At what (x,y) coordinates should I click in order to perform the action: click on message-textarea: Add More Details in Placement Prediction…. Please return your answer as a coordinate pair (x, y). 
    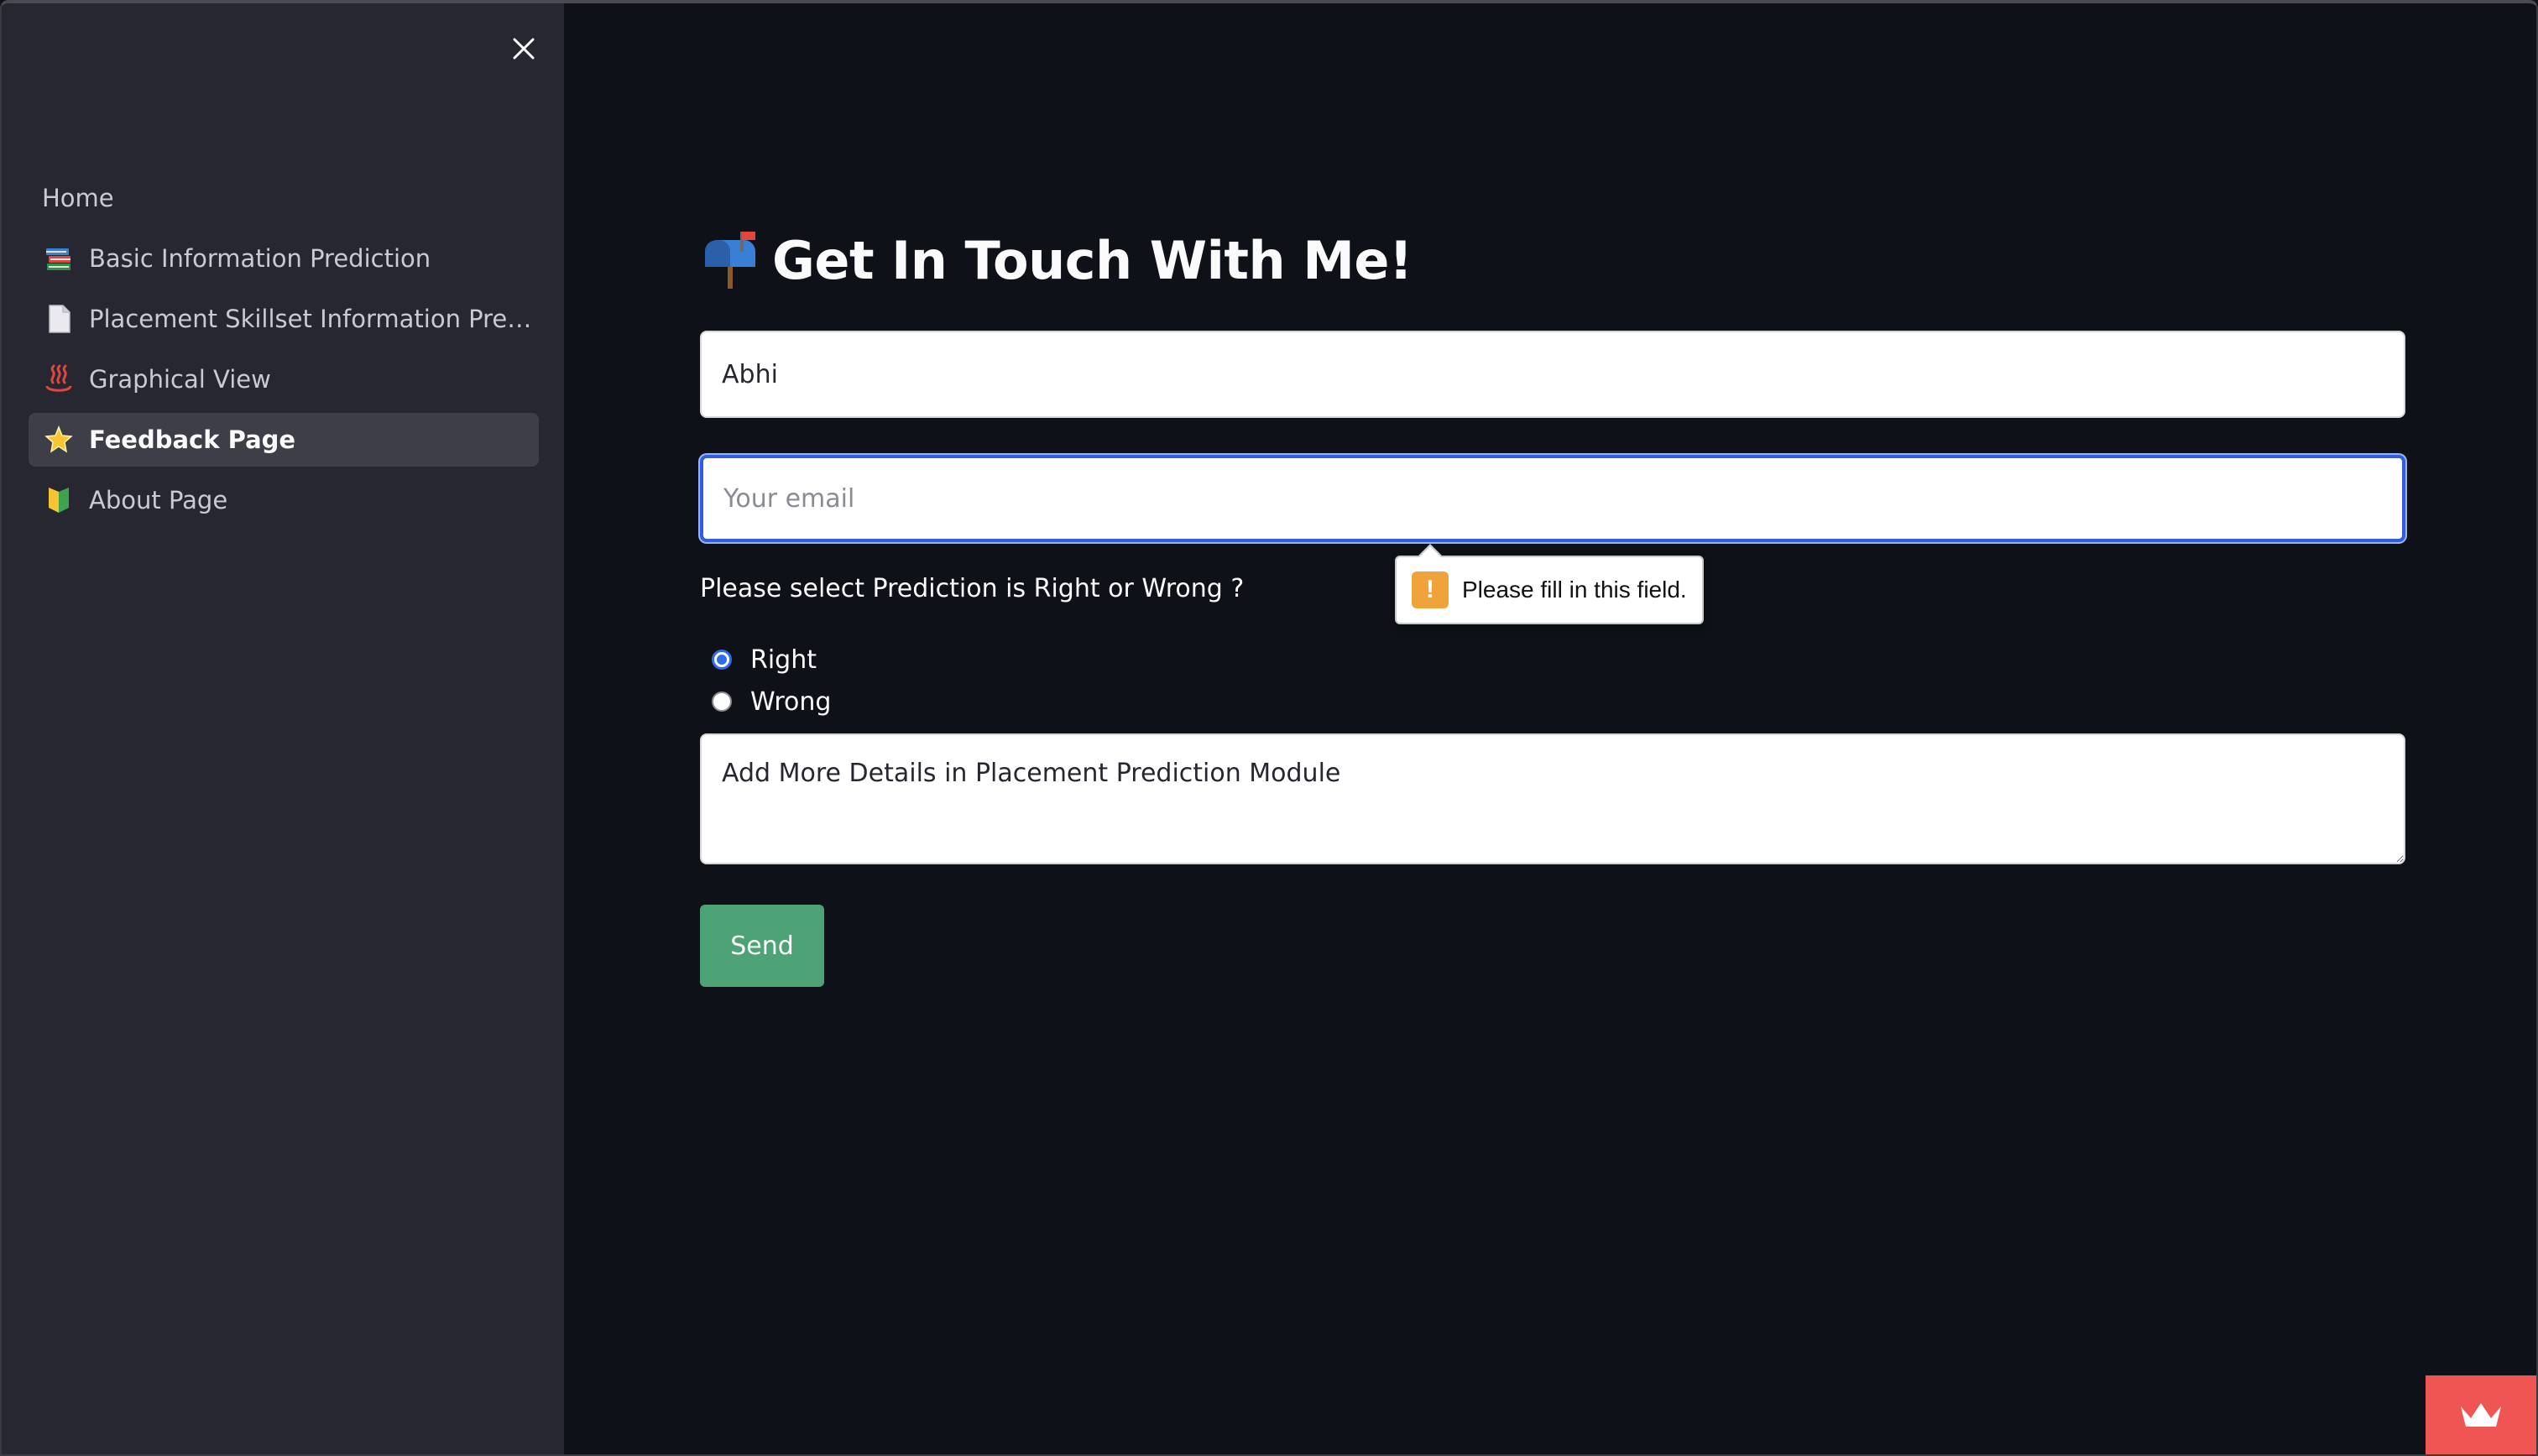
    Looking at the image, I should click on (1552, 798).